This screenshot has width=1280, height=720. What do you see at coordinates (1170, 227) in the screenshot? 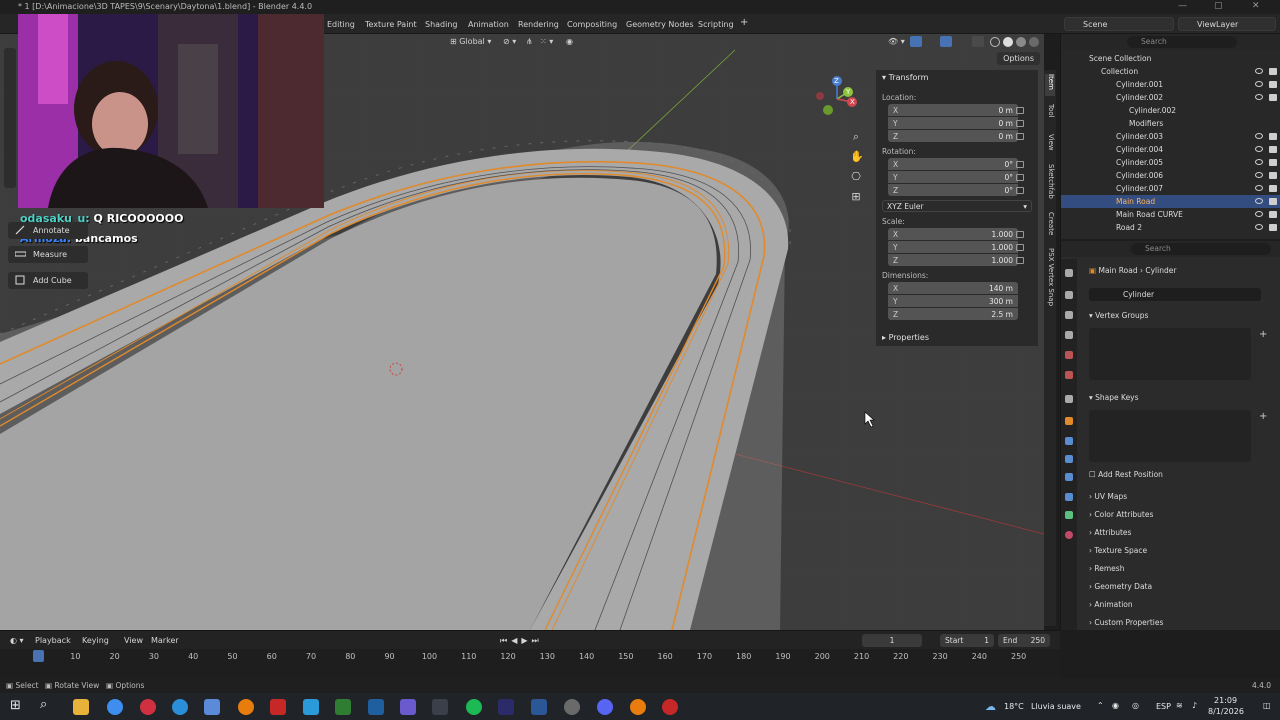
I see `outliner-row: Road 2` at bounding box center [1170, 227].